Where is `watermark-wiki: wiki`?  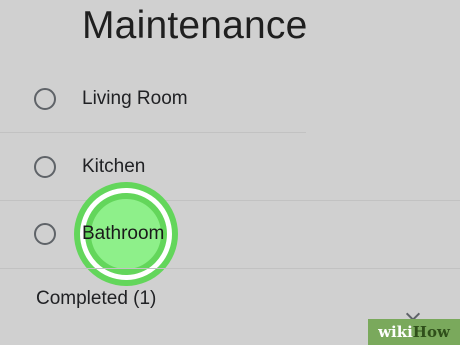
watermark-wiki: wiki is located at coordinates (395, 332).